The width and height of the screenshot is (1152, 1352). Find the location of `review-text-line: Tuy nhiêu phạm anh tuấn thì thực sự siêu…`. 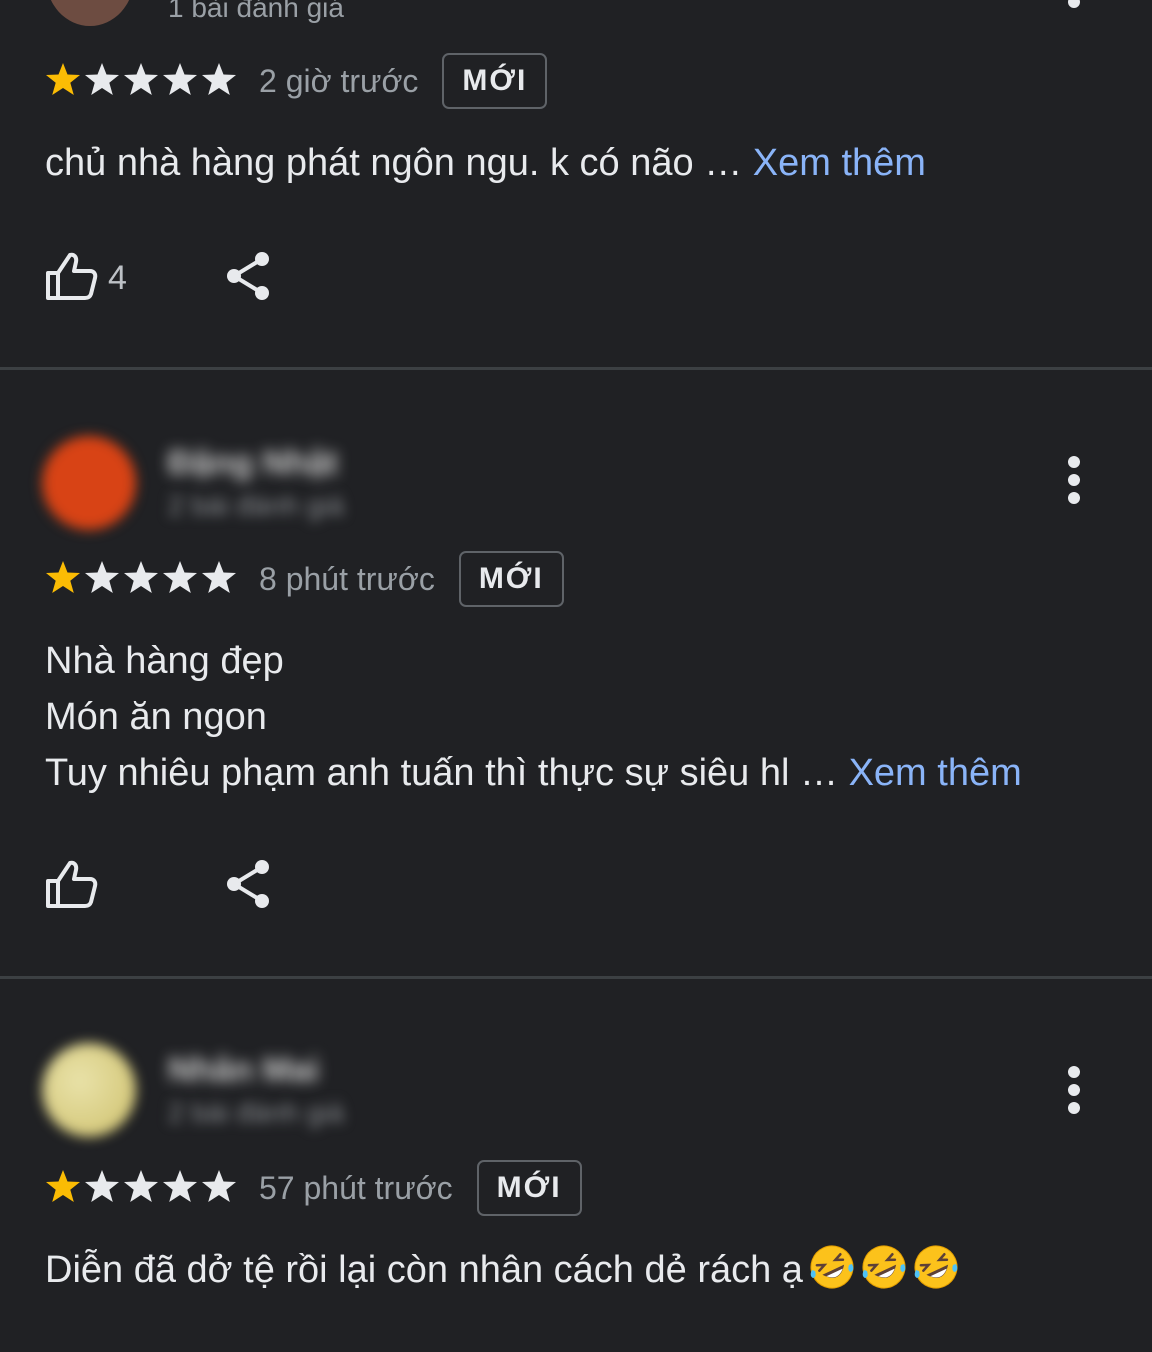

review-text-line: Tuy nhiêu phạm anh tuấn thì thực sự siêu… is located at coordinates (447, 773).